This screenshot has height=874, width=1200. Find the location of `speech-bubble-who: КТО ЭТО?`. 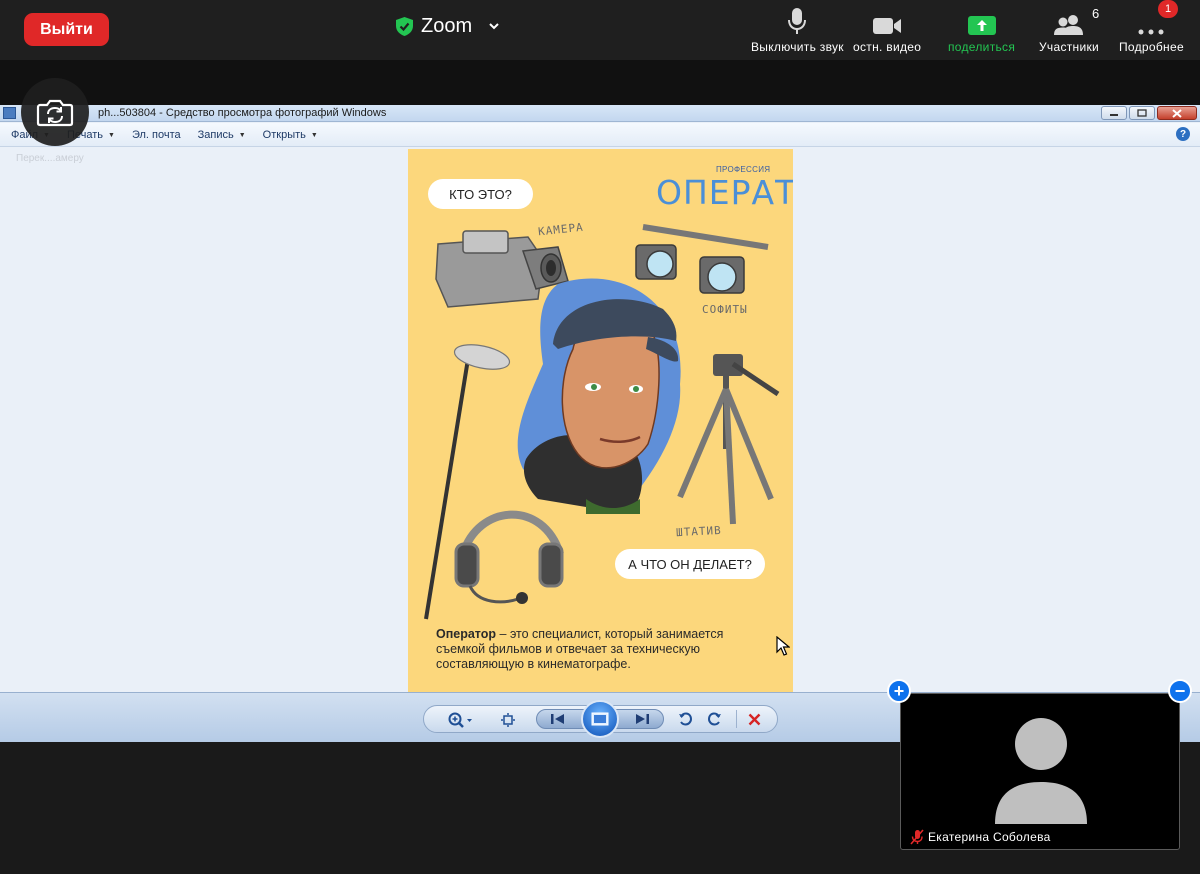

speech-bubble-who: КТО ЭТО? is located at coordinates (480, 194).